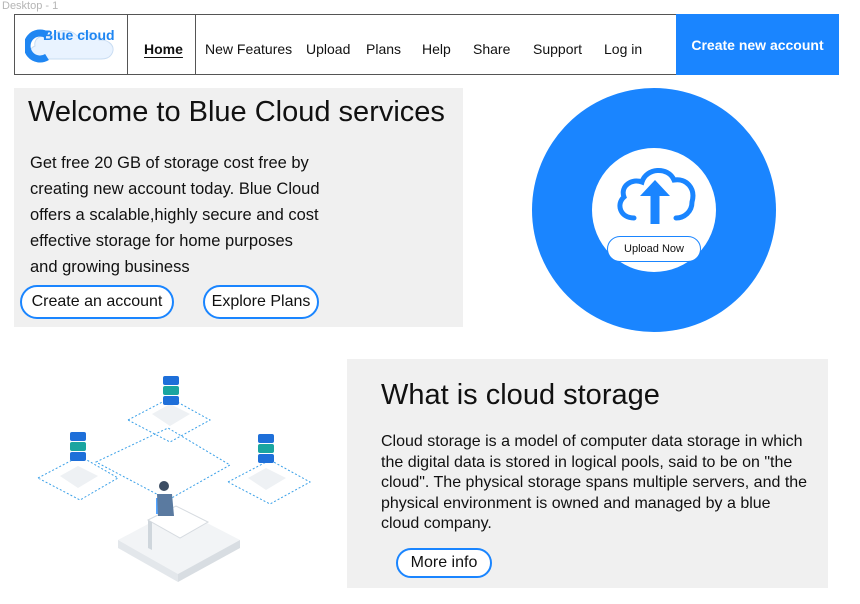 Image resolution: width=860 pixels, height=604 pixels. What do you see at coordinates (195, 44) in the screenshot?
I see `nav-divider` at bounding box center [195, 44].